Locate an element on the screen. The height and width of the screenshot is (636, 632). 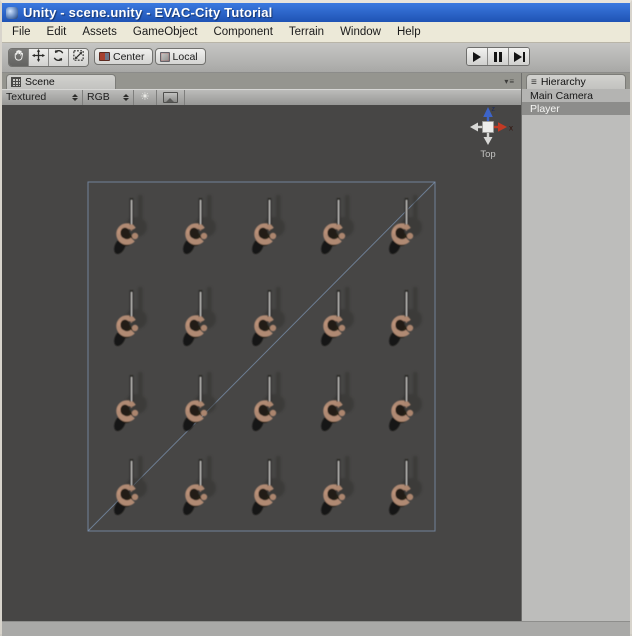
tab-scene: Scene is located at coordinates (61, 81).